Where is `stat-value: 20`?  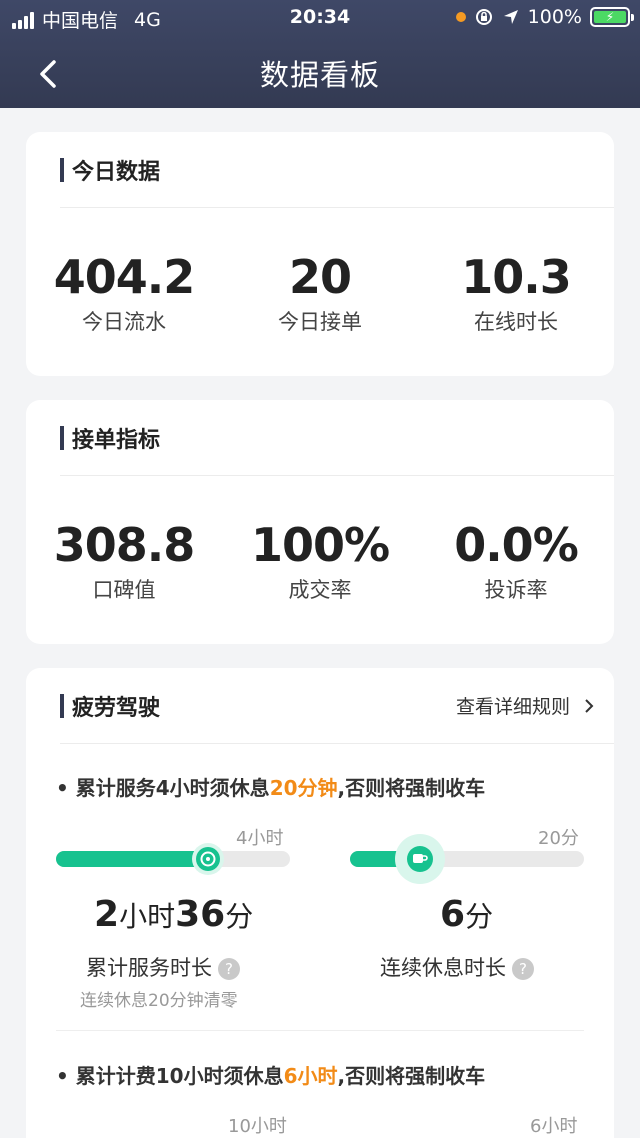
stat-value: 20 is located at coordinates (320, 277).